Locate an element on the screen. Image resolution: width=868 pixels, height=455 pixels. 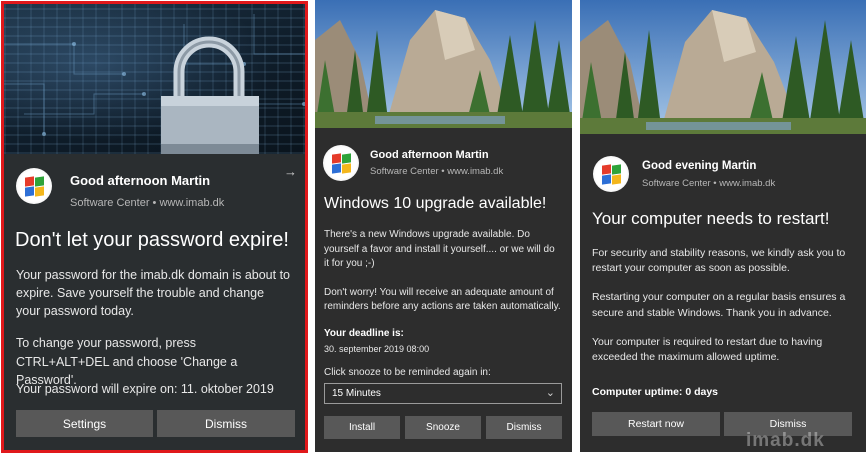
snooze-label: Click snooze to be reminded again in: is located at coordinates (407, 372).